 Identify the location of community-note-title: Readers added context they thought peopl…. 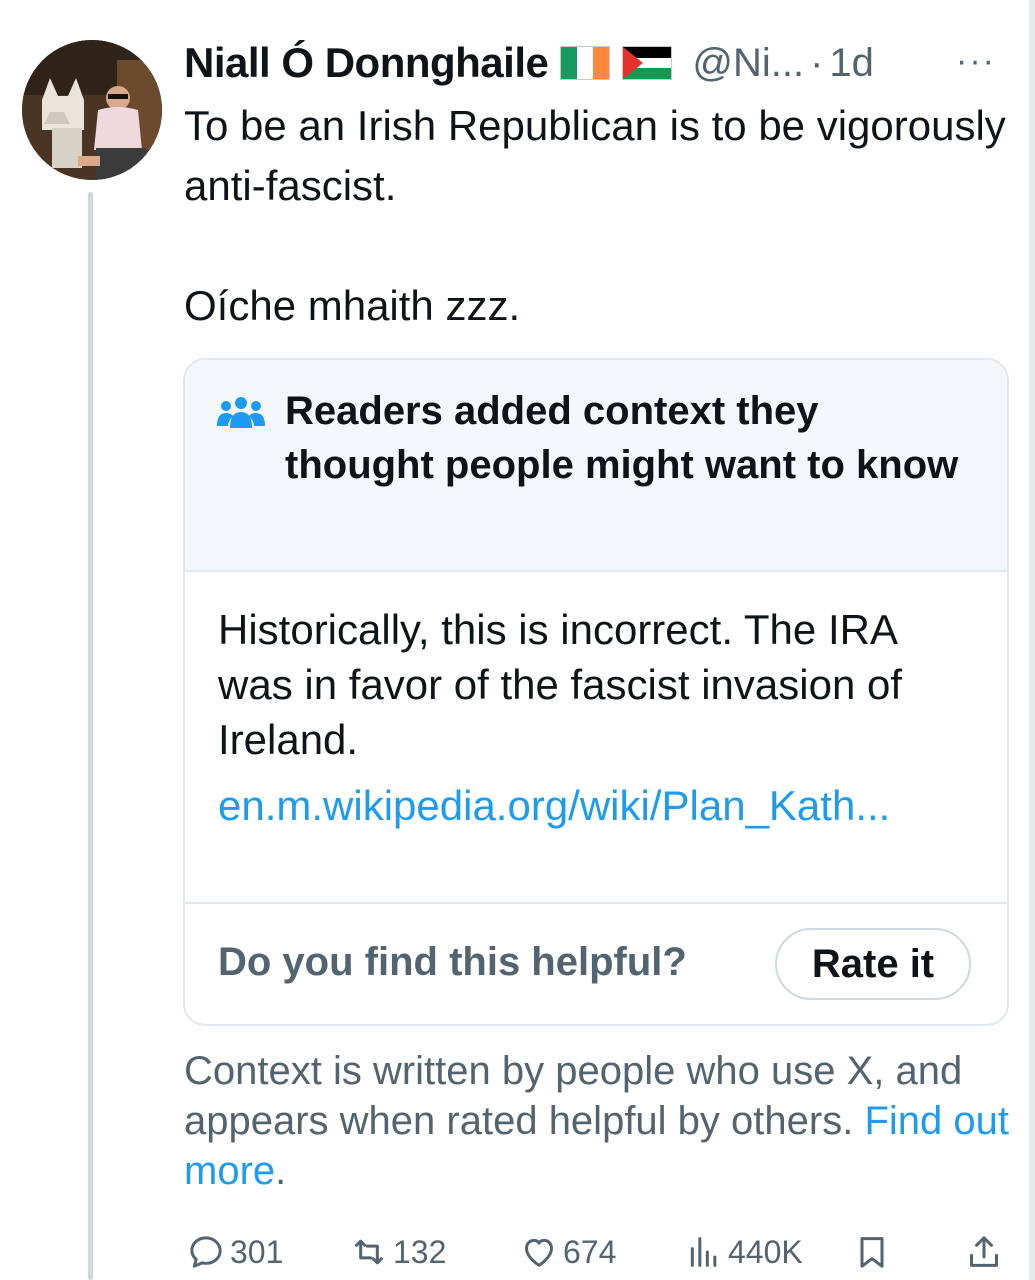
(622, 438).